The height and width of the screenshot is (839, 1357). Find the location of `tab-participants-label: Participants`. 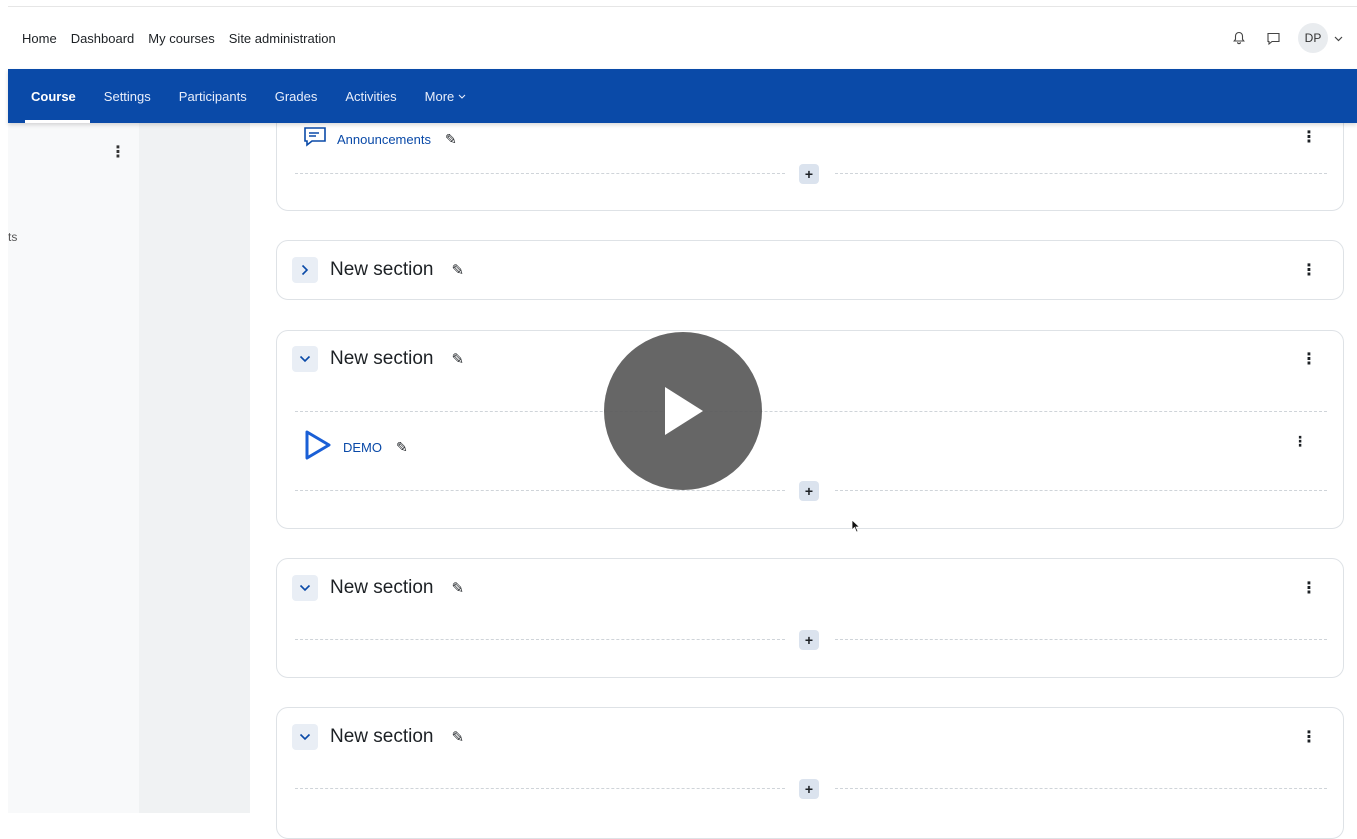

tab-participants-label: Participants is located at coordinates (212, 96).